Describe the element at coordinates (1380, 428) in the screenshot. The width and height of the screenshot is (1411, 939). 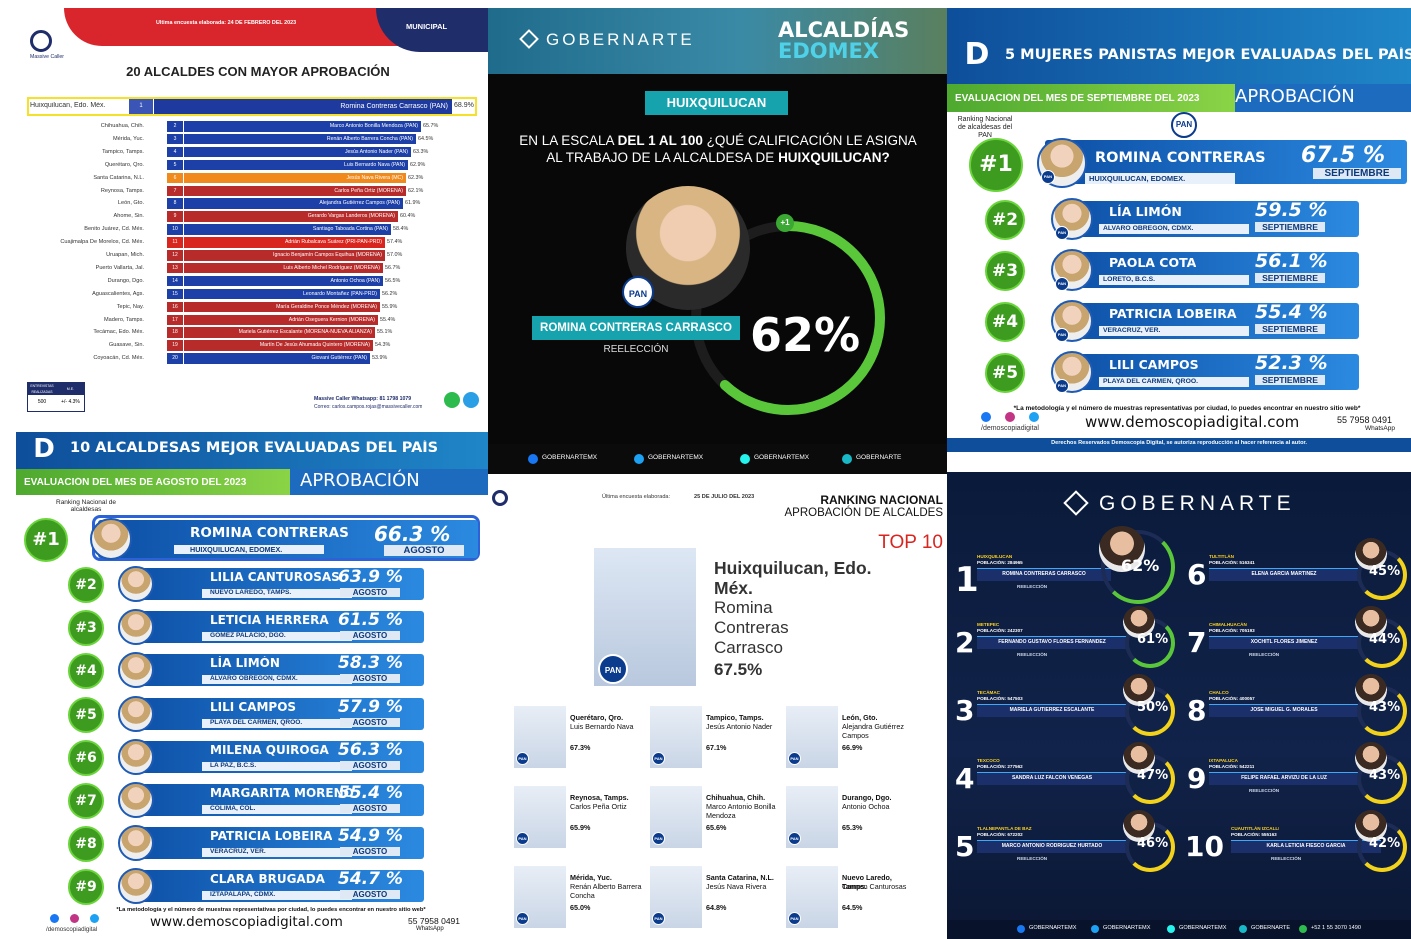
I see `whatsapp-label: WhatsApp` at that location.